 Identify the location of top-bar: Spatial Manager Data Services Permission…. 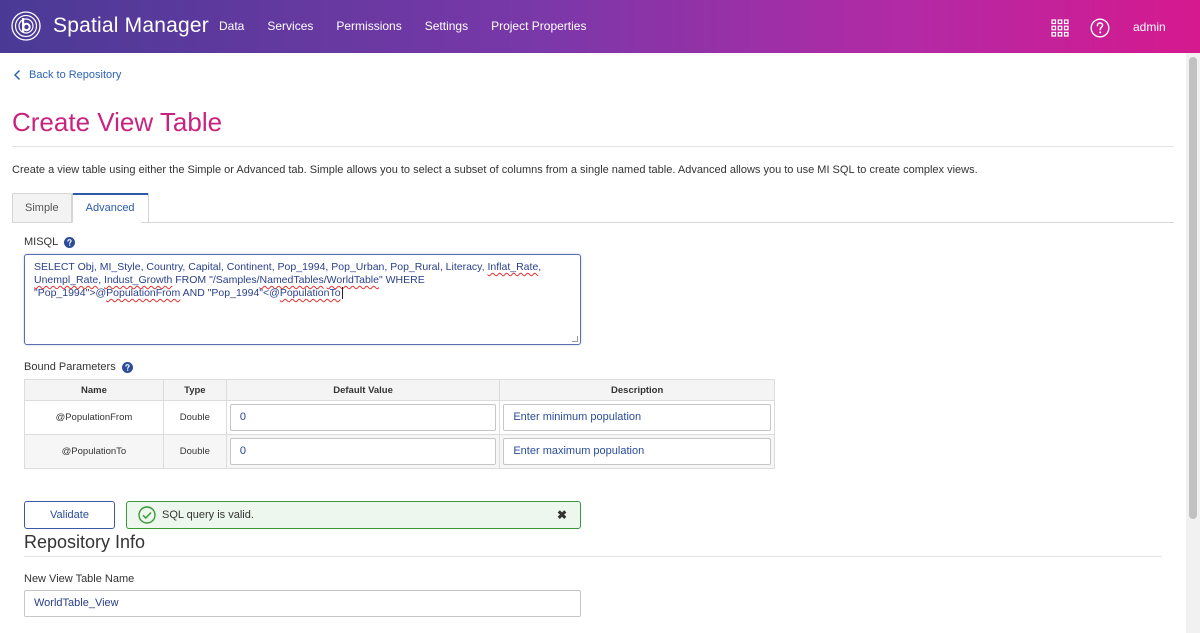
(600, 26).